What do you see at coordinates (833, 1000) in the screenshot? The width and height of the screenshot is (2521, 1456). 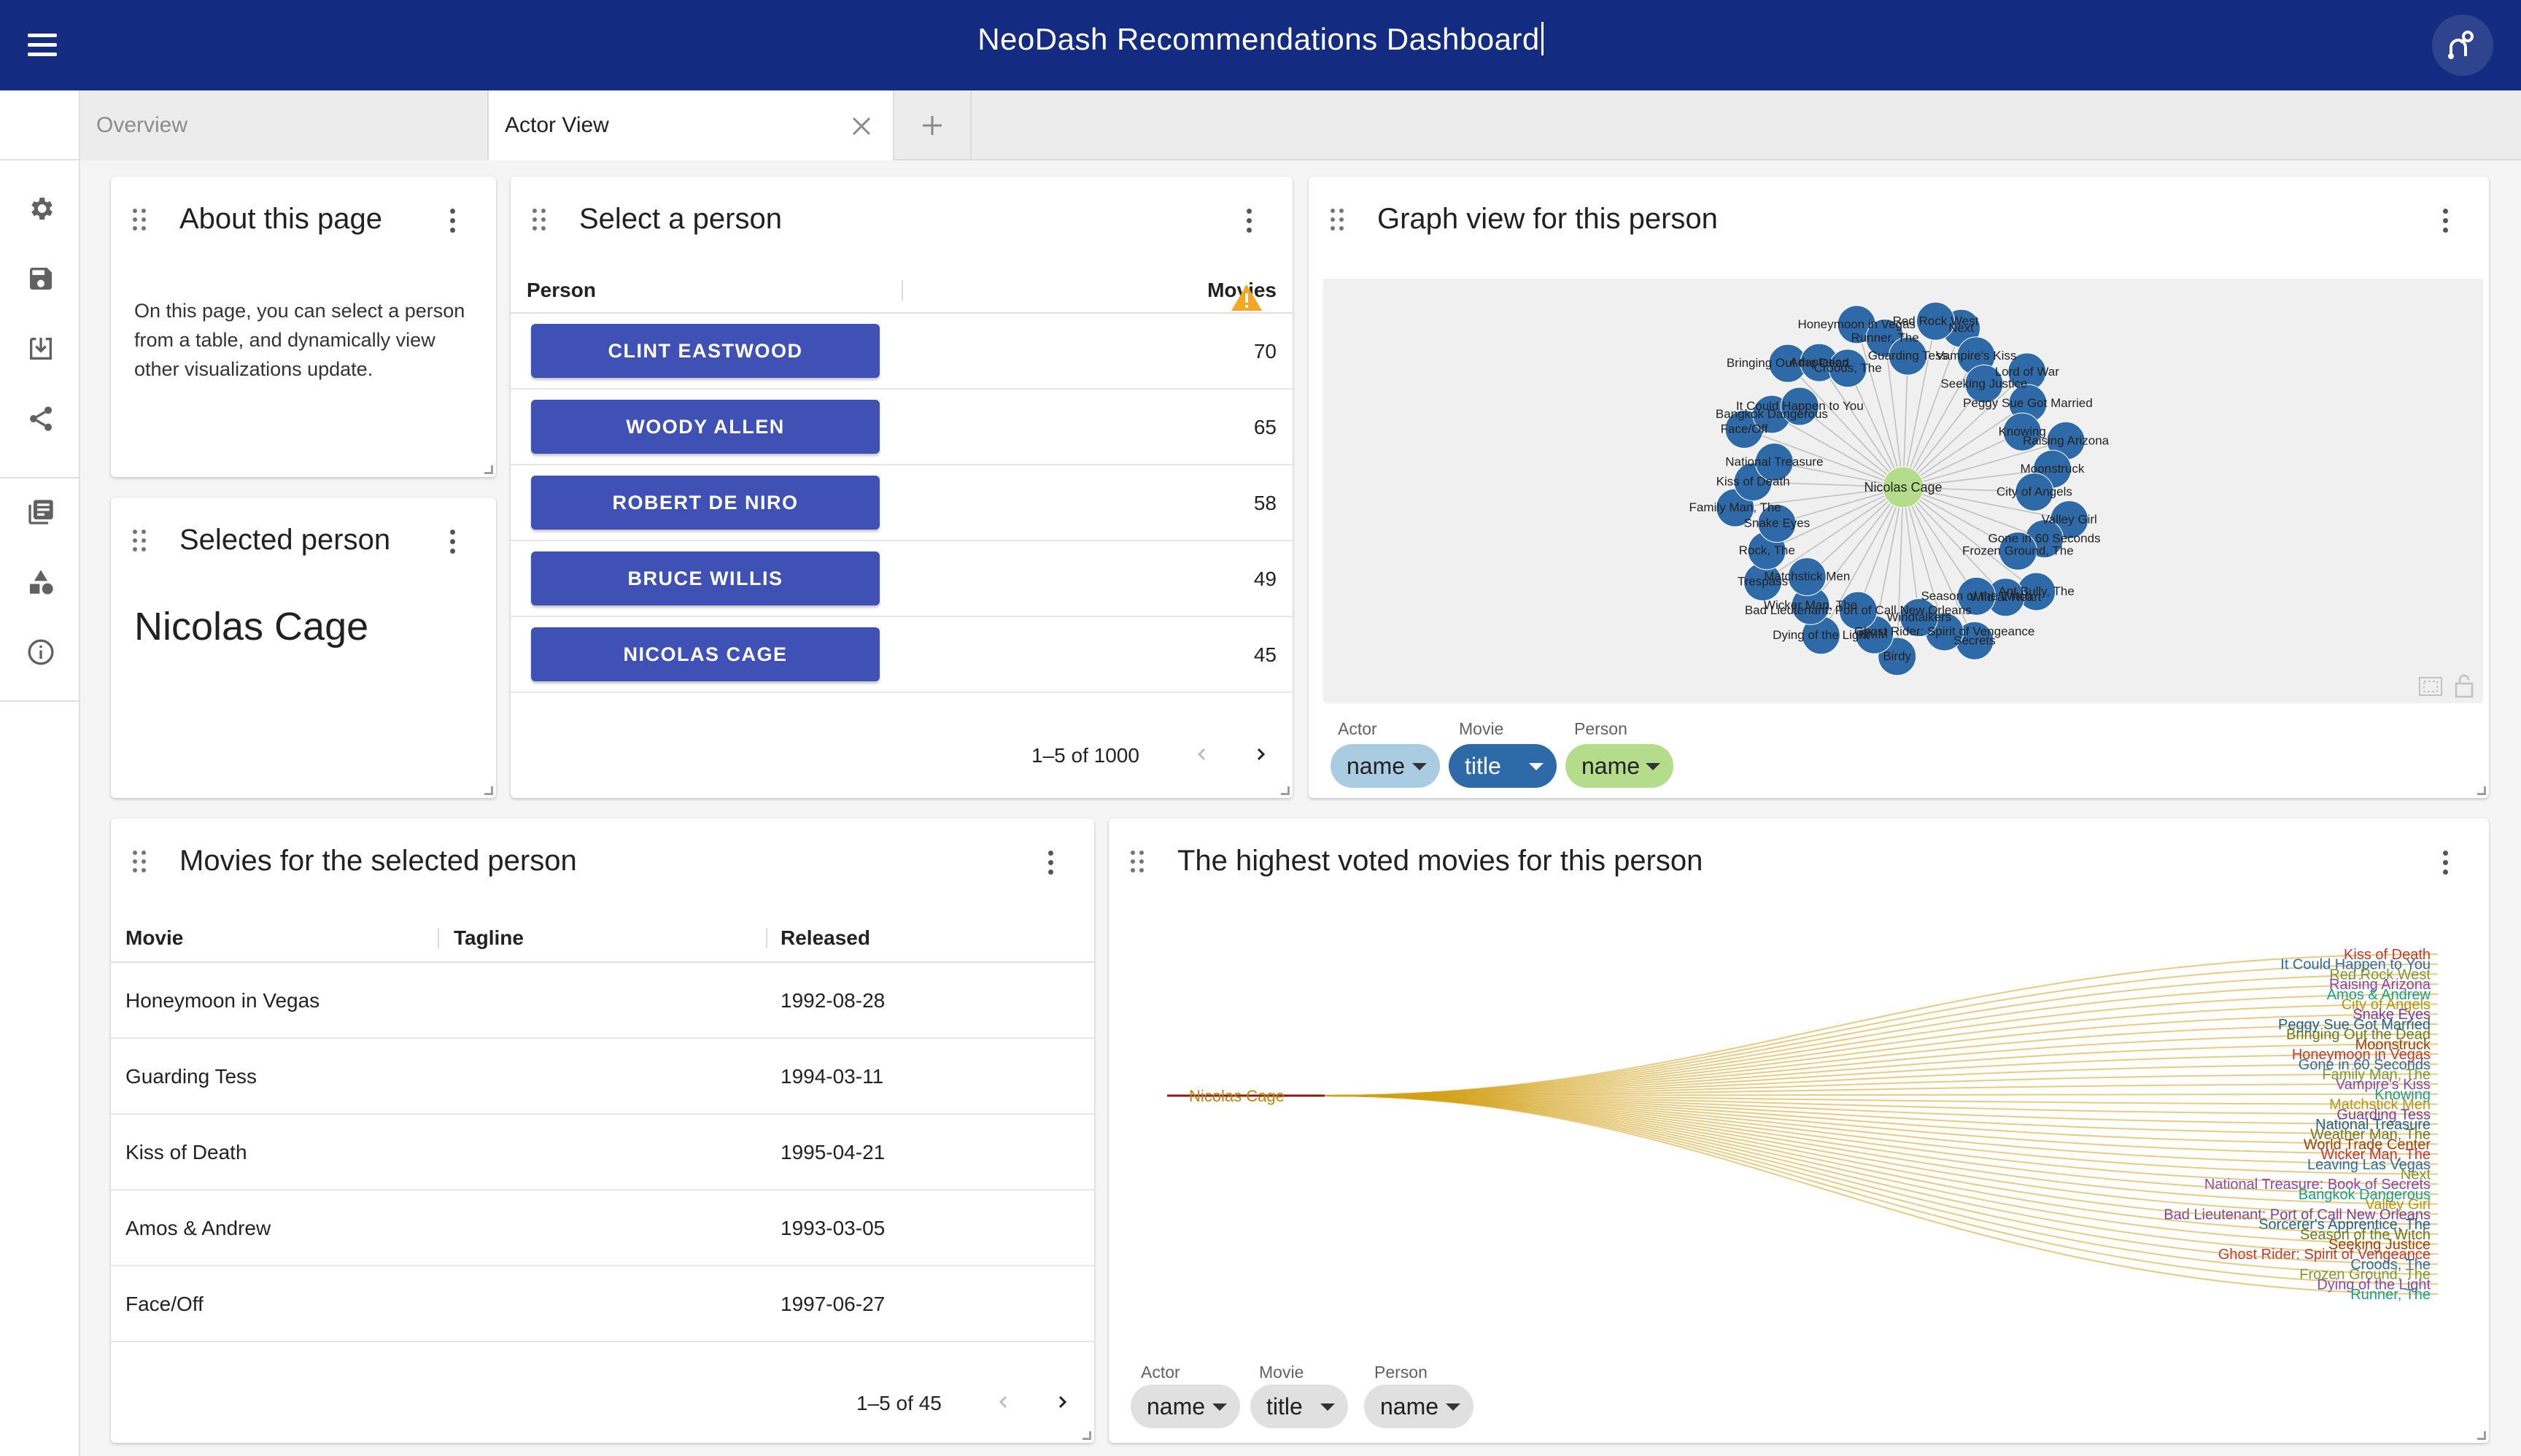 I see `released-cell: 1992-08-28` at bounding box center [833, 1000].